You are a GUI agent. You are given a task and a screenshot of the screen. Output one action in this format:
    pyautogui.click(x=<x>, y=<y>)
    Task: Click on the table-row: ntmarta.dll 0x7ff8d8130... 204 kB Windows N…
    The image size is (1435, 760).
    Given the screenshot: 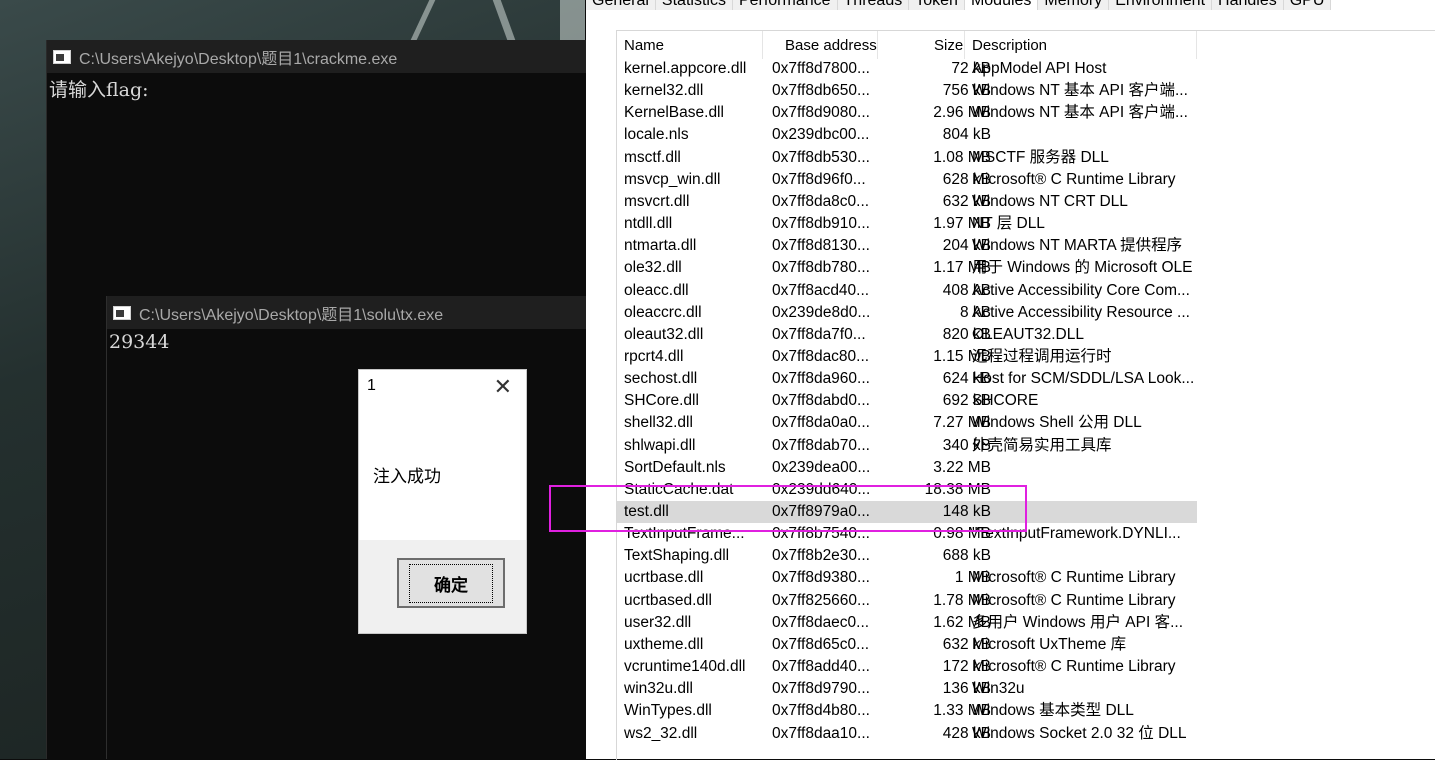 What is the action you would take?
    pyautogui.click(x=907, y=246)
    